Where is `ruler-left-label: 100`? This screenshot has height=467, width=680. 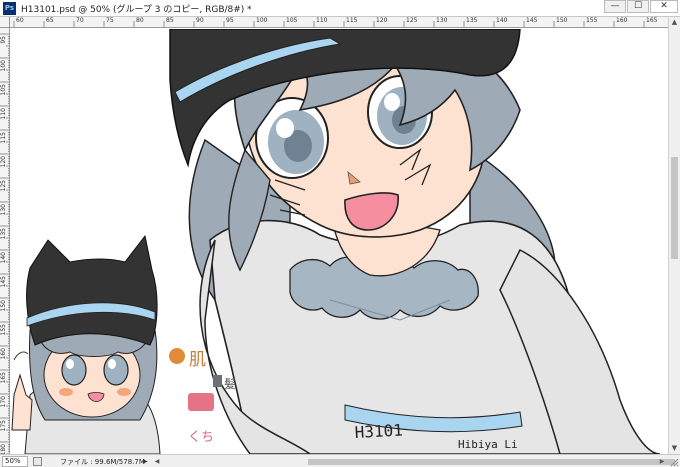 ruler-left-label: 100 is located at coordinates (3, 66).